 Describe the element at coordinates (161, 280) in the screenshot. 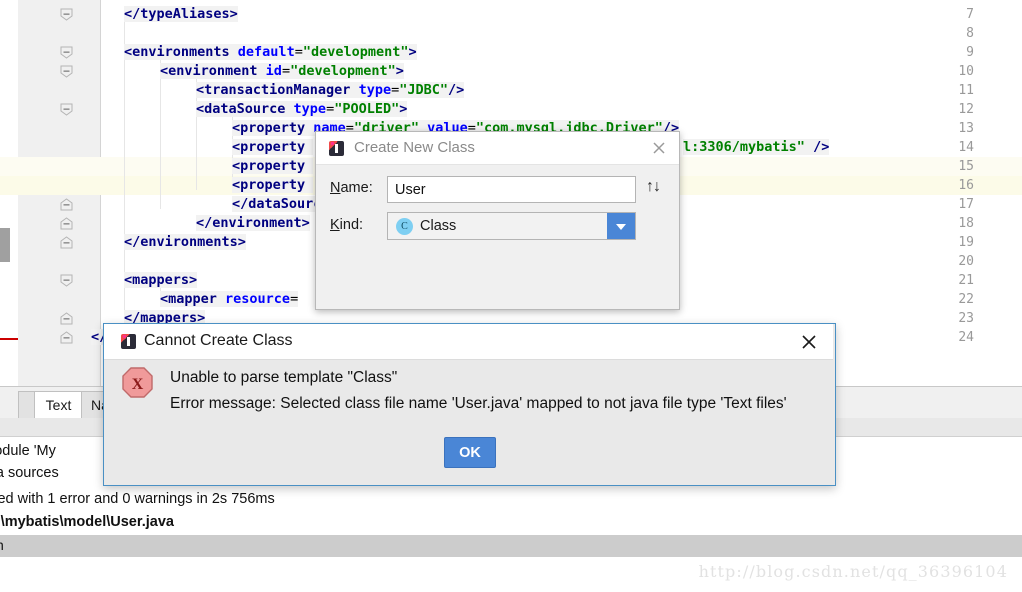

I see `code-token: <mappers>` at that location.